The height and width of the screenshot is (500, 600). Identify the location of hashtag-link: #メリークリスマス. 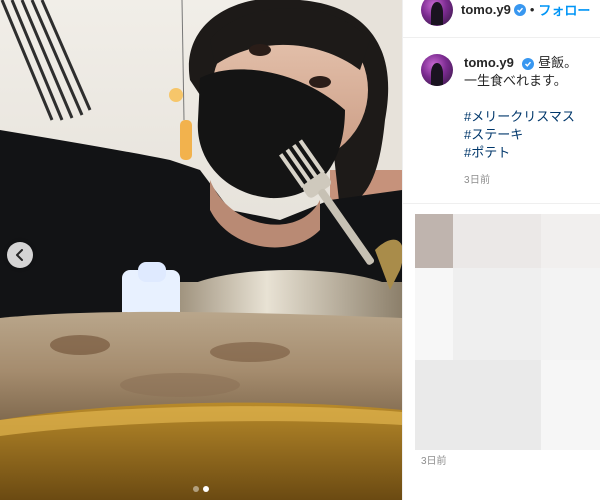
(520, 117).